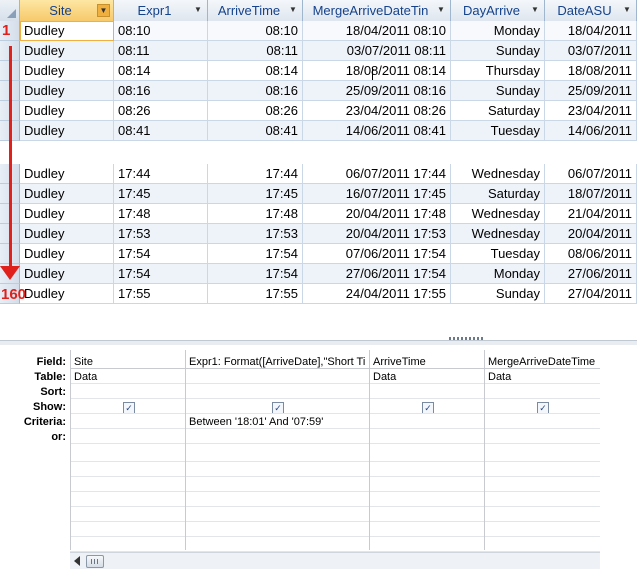 The height and width of the screenshot is (582, 637). Describe the element at coordinates (335, 560) in the screenshot. I see `horizontal-scrollbar` at that location.